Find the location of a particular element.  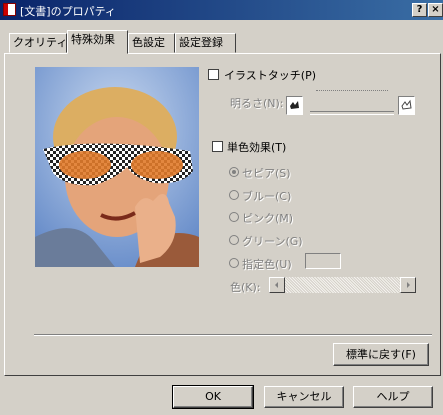

close-title-button: × is located at coordinates (435, 10).